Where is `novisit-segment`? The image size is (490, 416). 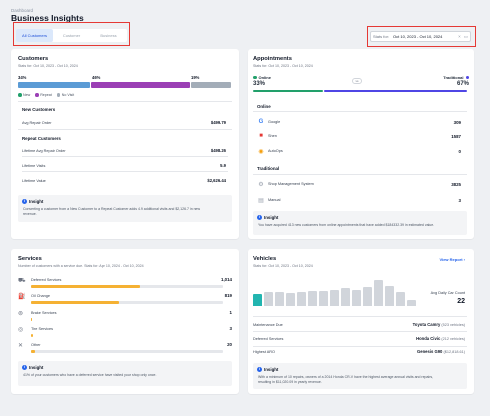 novisit-segment is located at coordinates (210, 85).